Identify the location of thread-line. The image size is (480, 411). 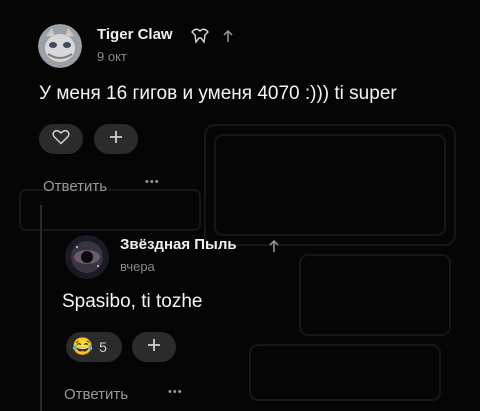
(41, 308).